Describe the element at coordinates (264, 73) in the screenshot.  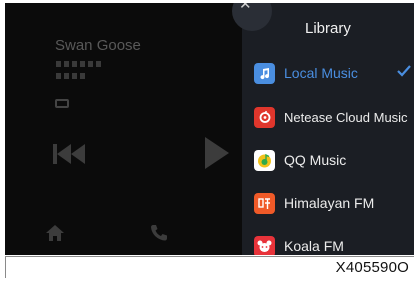
I see `music-note-icon` at that location.